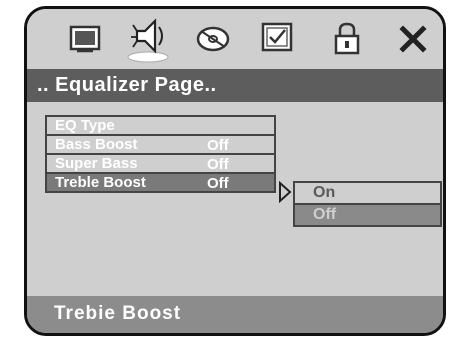 The width and height of the screenshot is (454, 344). Describe the element at coordinates (235, 85) in the screenshot. I see `page-title-bar: .. Equalizer Page..` at that location.